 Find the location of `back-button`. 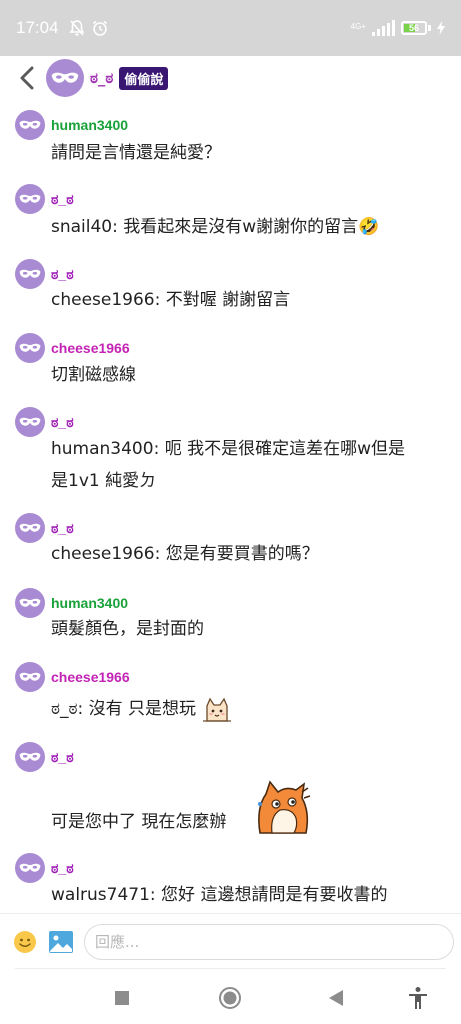

back-button is located at coordinates (27, 78).